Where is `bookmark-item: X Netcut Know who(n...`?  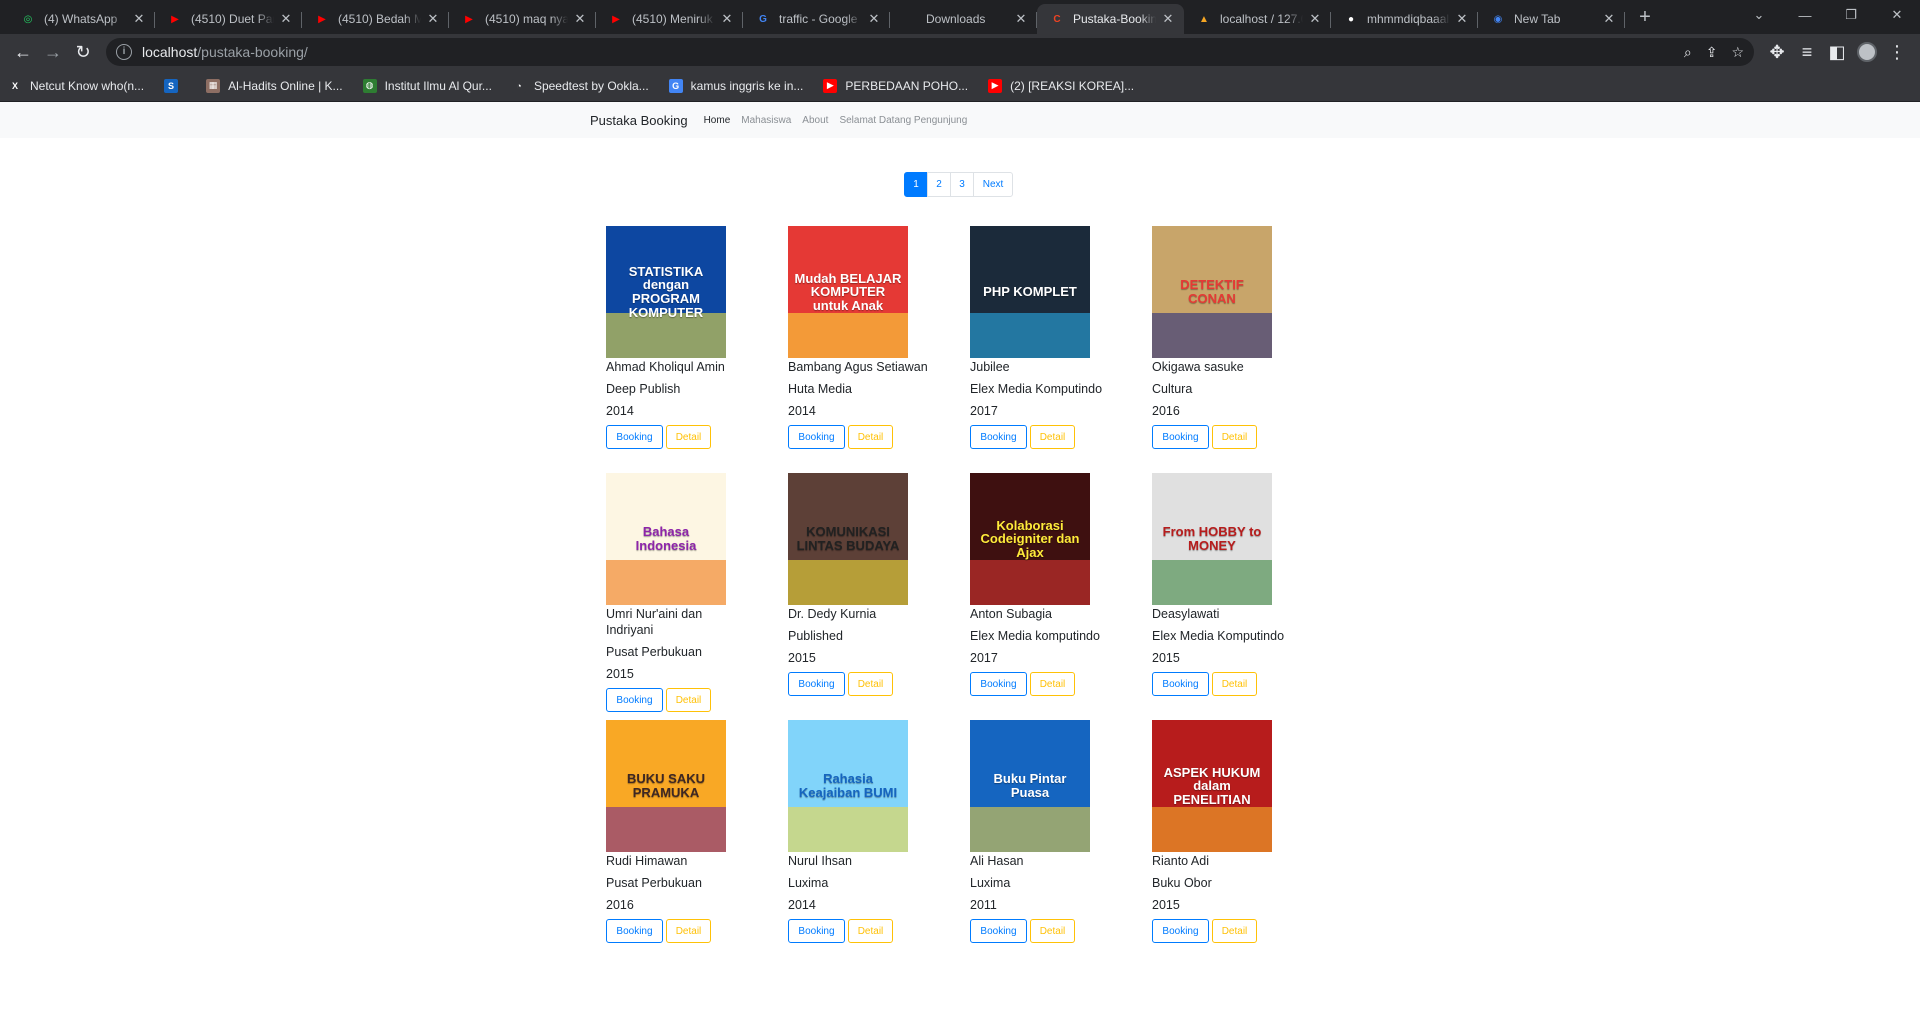 bookmark-item: X Netcut Know who(n... is located at coordinates (76, 85).